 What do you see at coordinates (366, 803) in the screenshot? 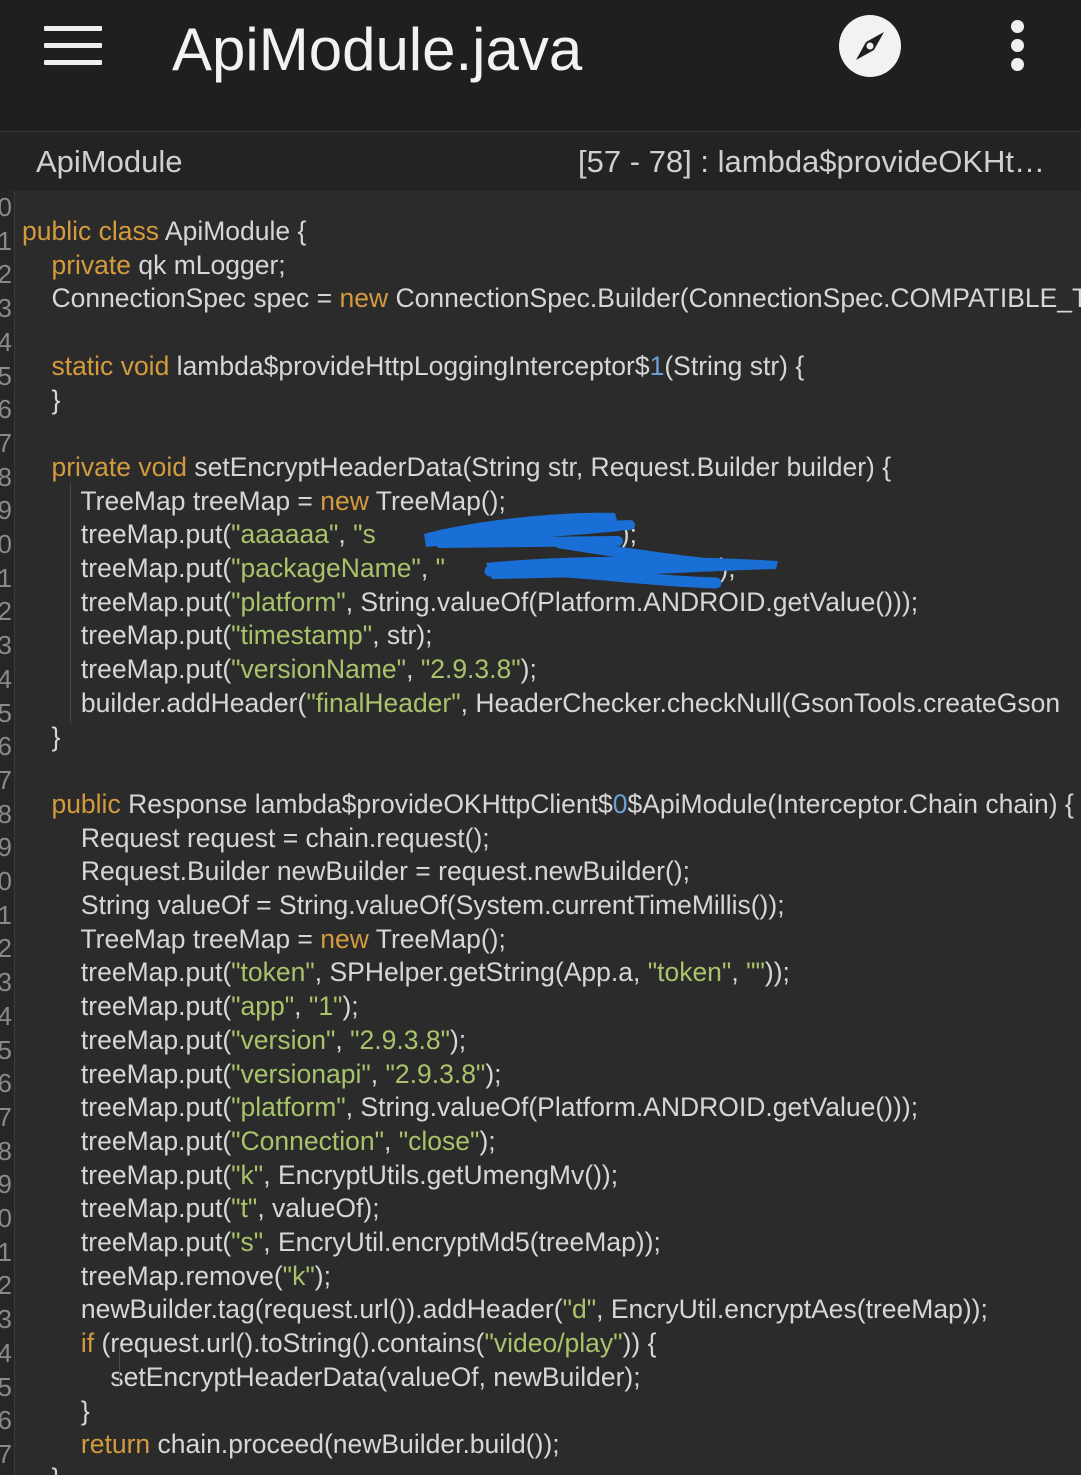
I see `code-token: Response lambda$provideOKHttpClient$` at bounding box center [366, 803].